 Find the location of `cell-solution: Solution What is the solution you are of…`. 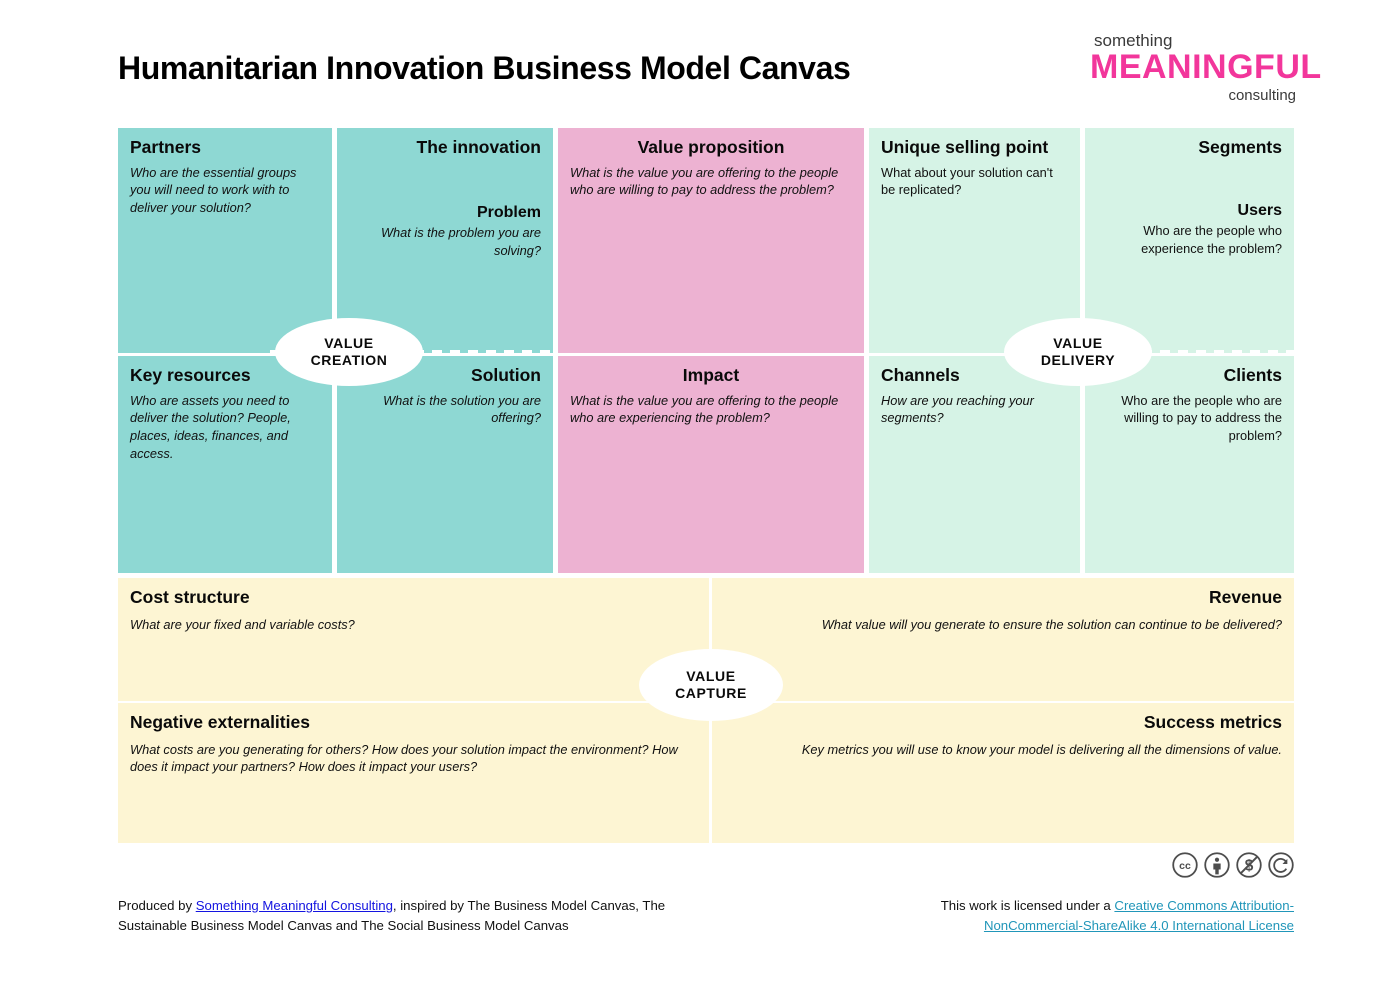

cell-solution: Solution What is the solution you are of… is located at coordinates (445, 464).